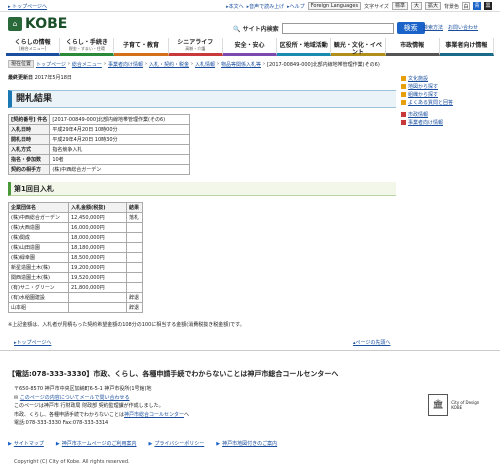  Describe the element at coordinates (38, 207) in the screenshot. I see `col-header-company: 企業団体名` at that location.